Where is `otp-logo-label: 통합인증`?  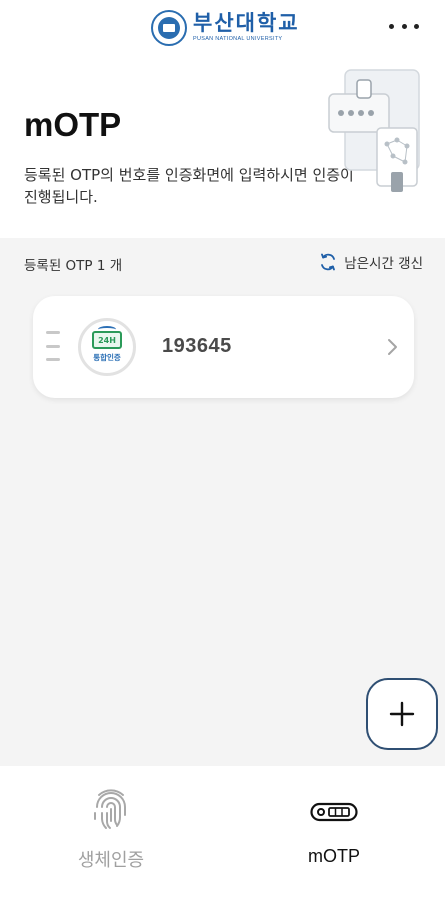 otp-logo-label: 통합인증 is located at coordinates (107, 357).